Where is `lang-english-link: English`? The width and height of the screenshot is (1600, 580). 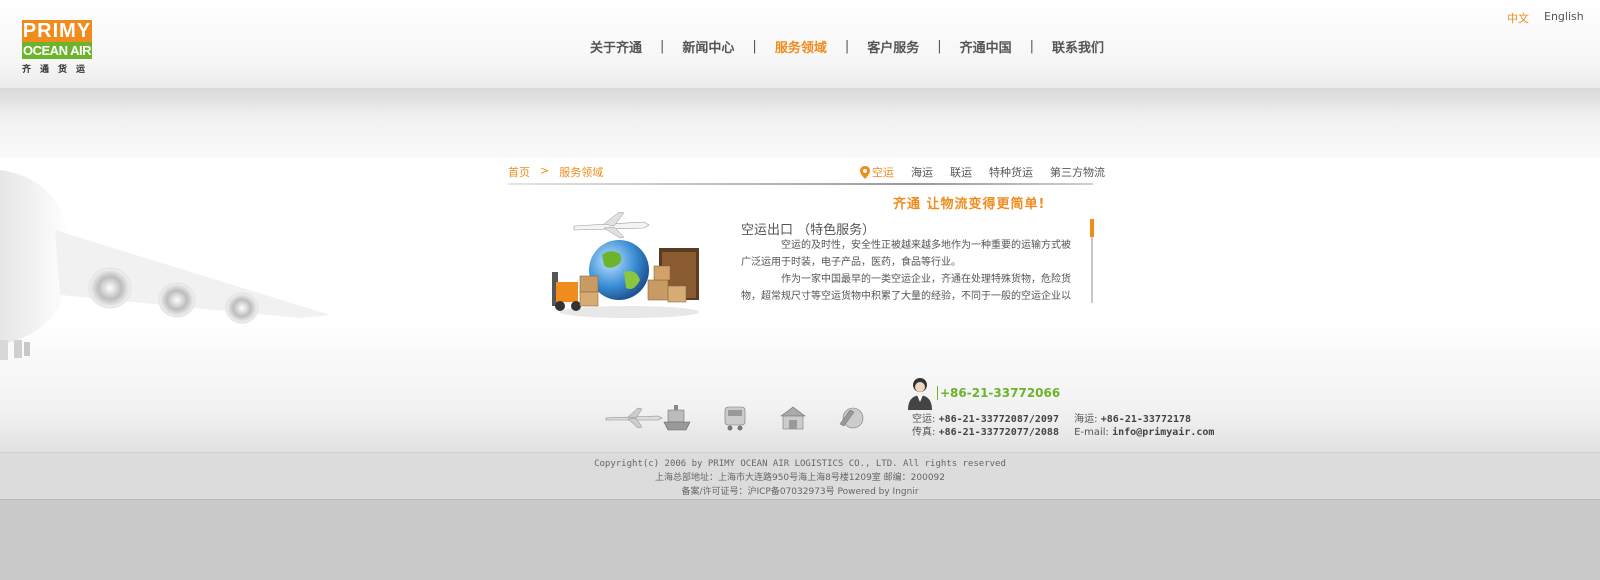 lang-english-link: English is located at coordinates (1564, 16).